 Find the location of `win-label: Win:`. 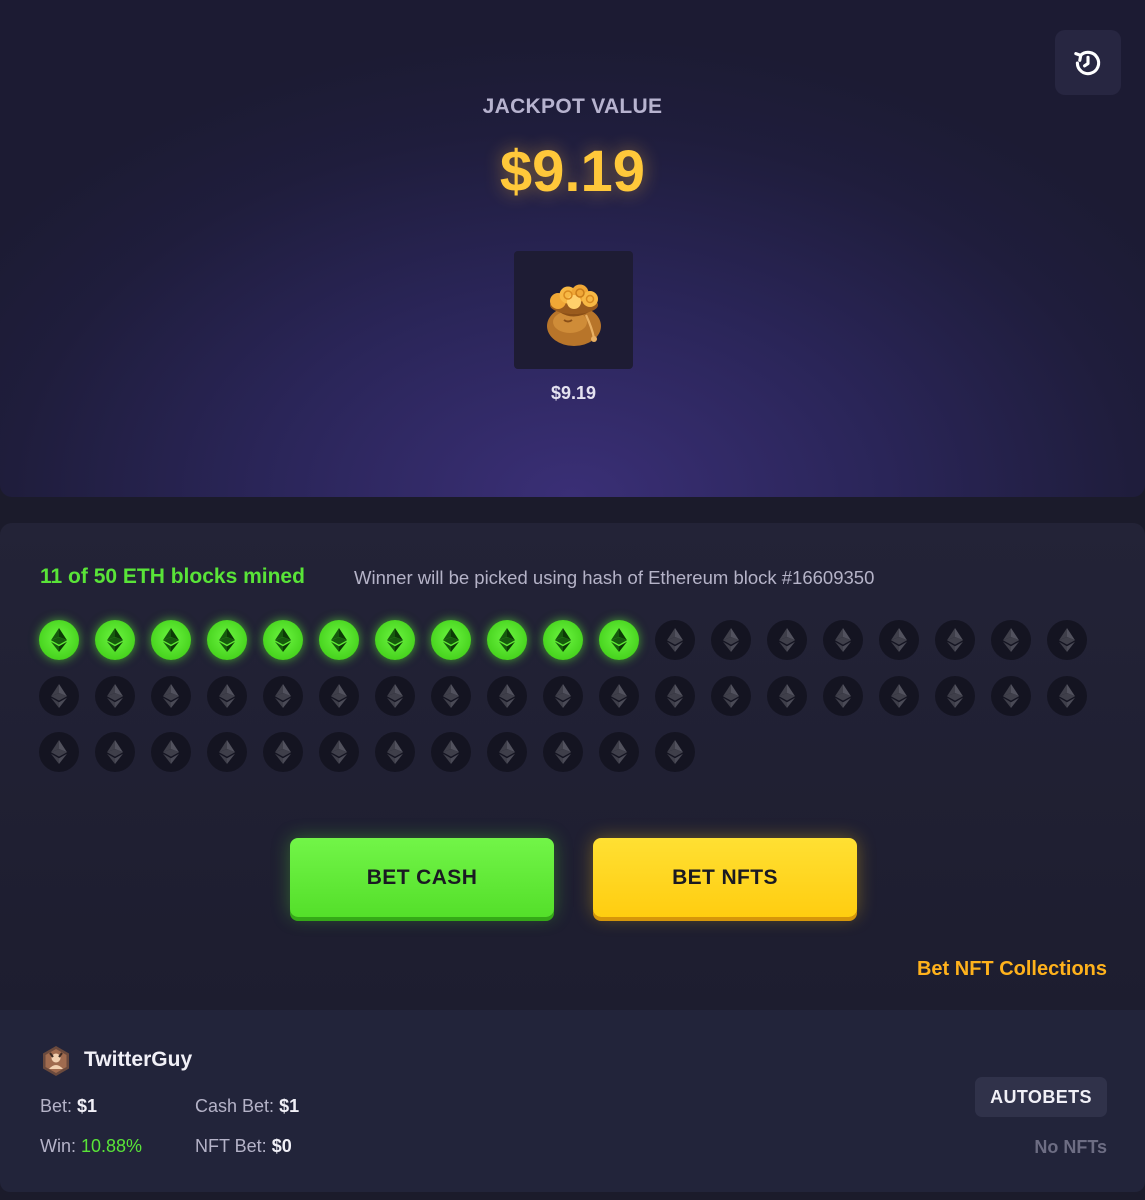

win-label: Win: is located at coordinates (58, 1146).